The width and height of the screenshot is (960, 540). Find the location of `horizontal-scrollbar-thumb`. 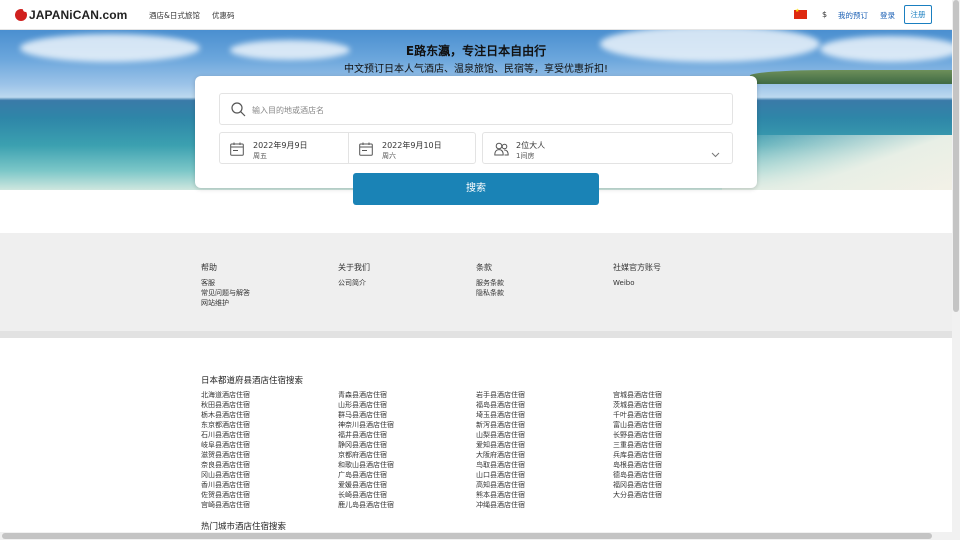

horizontal-scrollbar-thumb is located at coordinates (467, 536).